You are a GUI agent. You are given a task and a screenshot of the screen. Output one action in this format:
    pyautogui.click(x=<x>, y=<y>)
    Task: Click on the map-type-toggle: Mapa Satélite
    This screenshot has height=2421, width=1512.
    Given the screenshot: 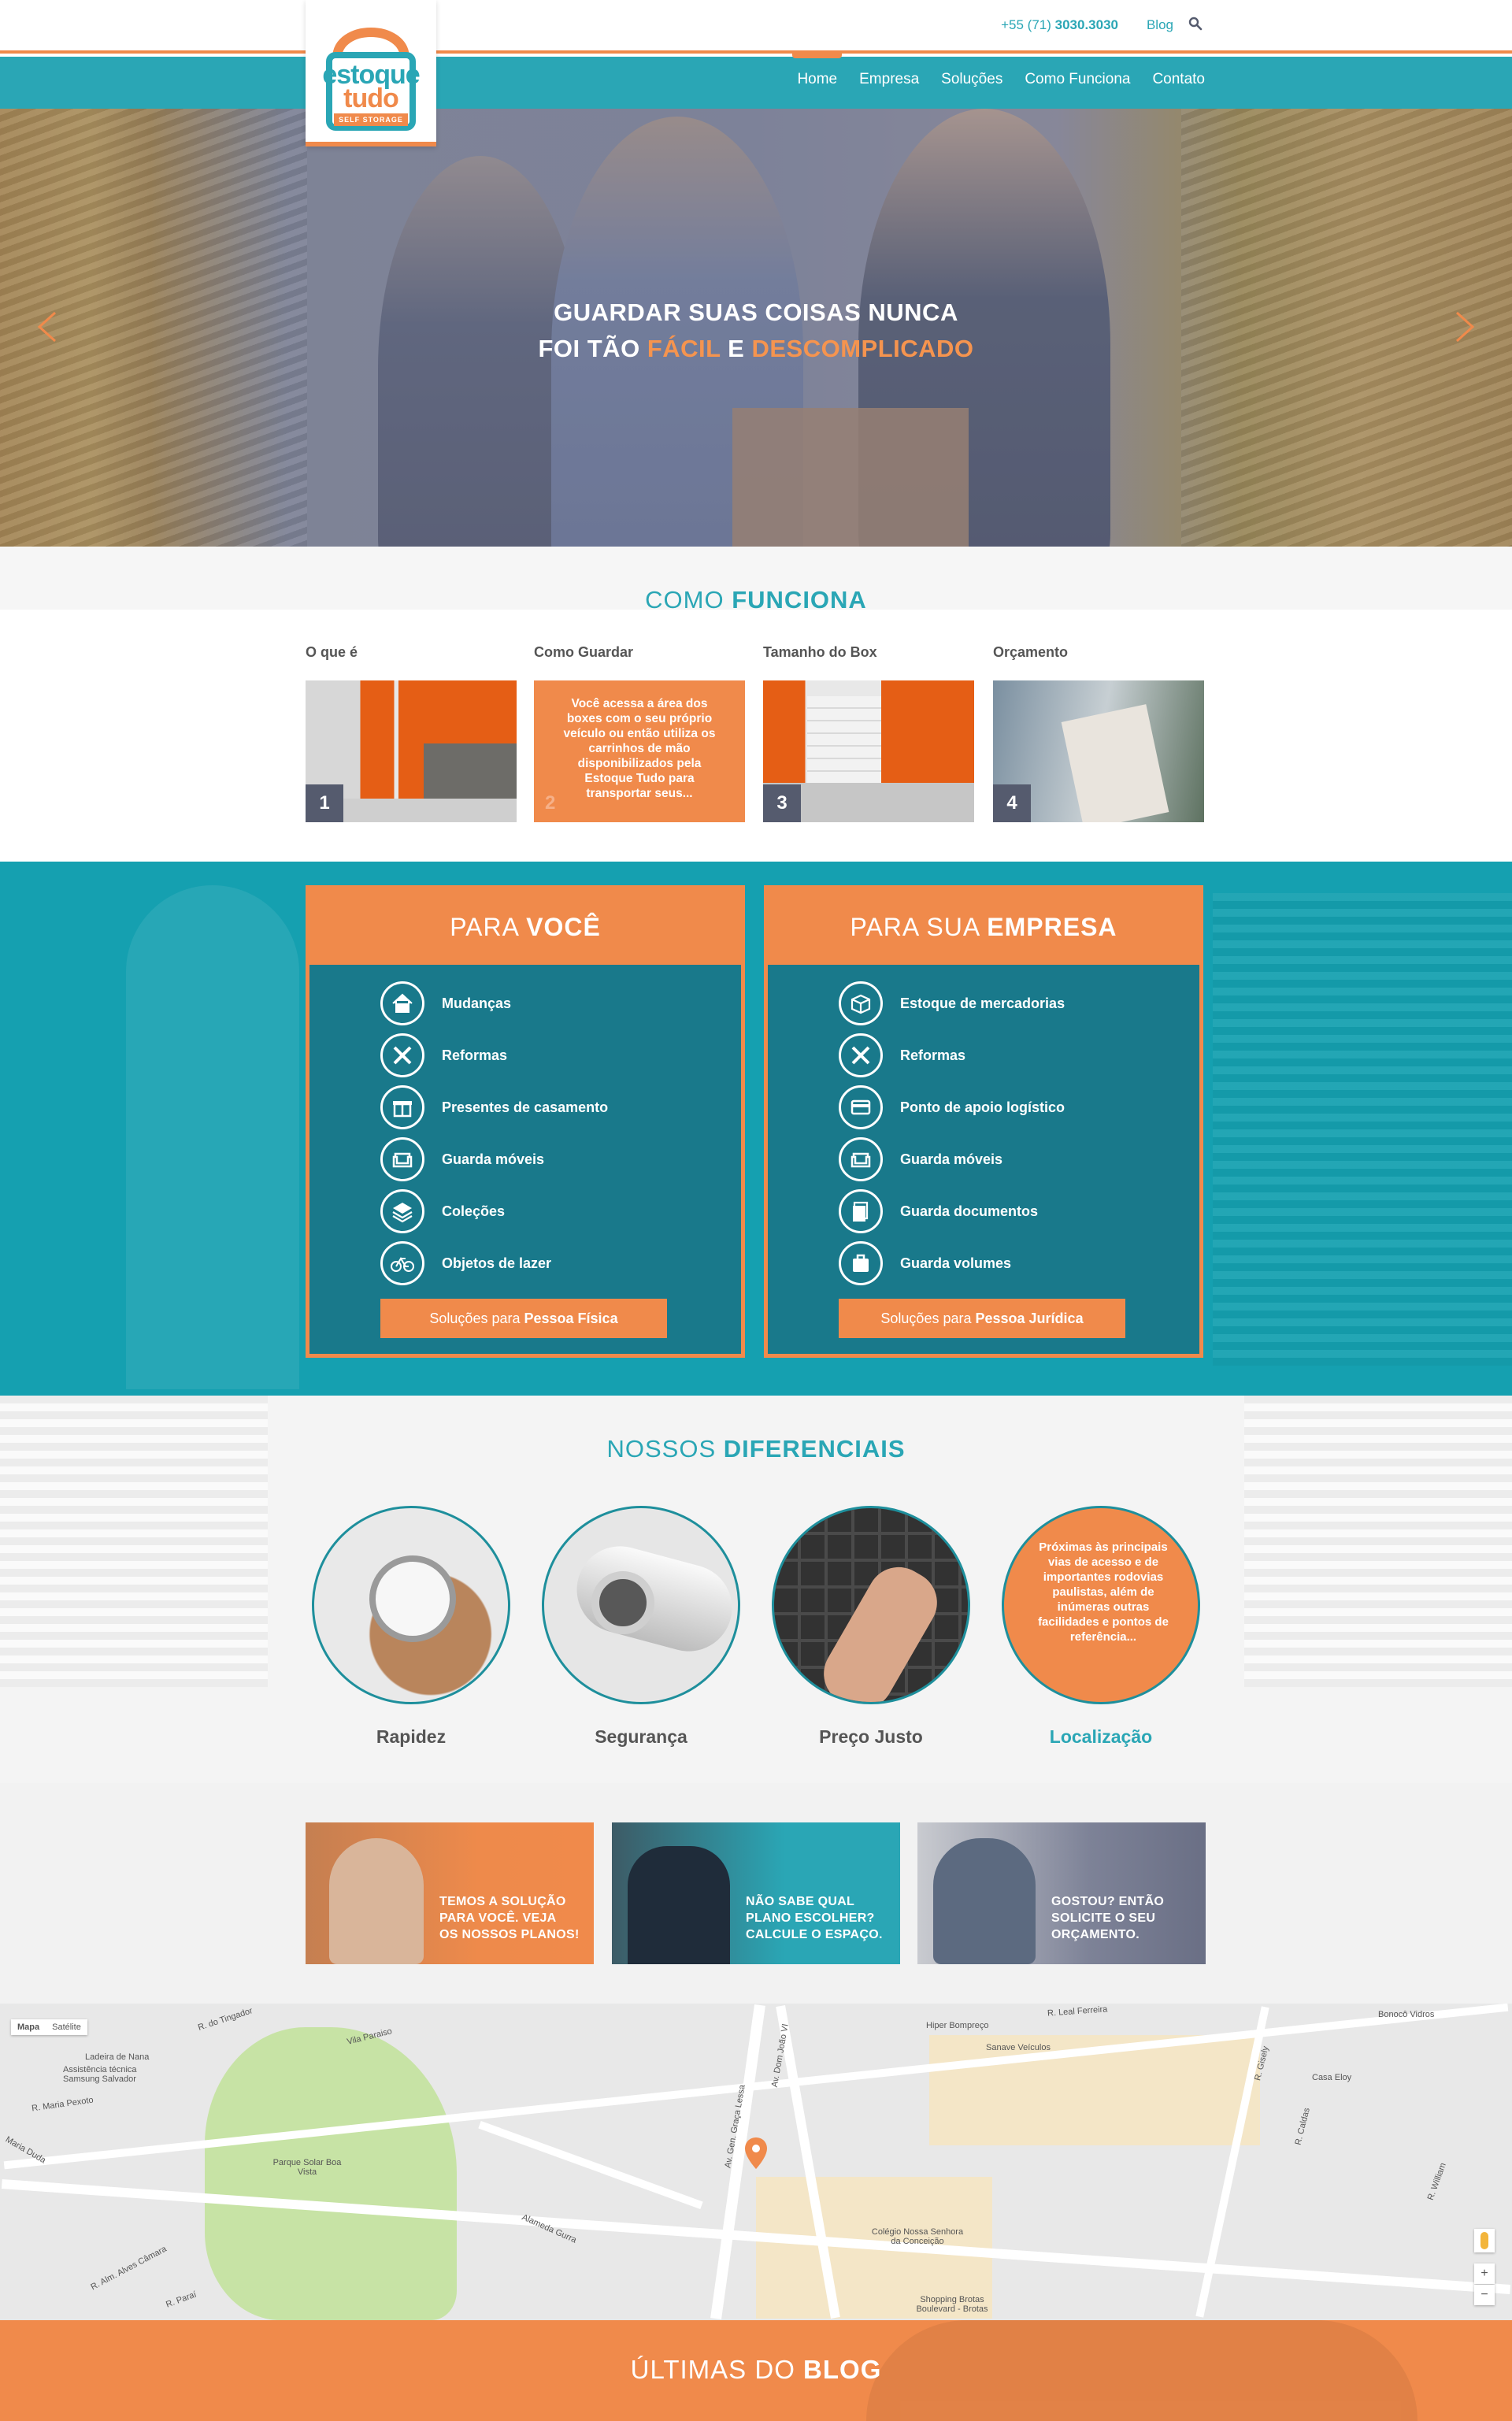 What is the action you would take?
    pyautogui.click(x=49, y=2027)
    